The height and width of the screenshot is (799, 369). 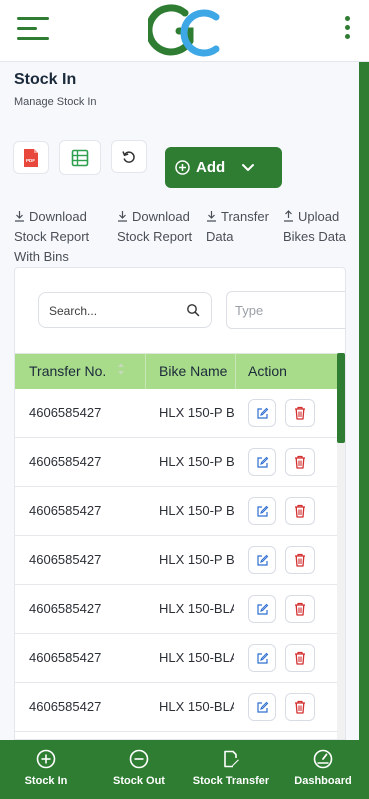 What do you see at coordinates (33, 29) in the screenshot?
I see `hamburger-icon` at bounding box center [33, 29].